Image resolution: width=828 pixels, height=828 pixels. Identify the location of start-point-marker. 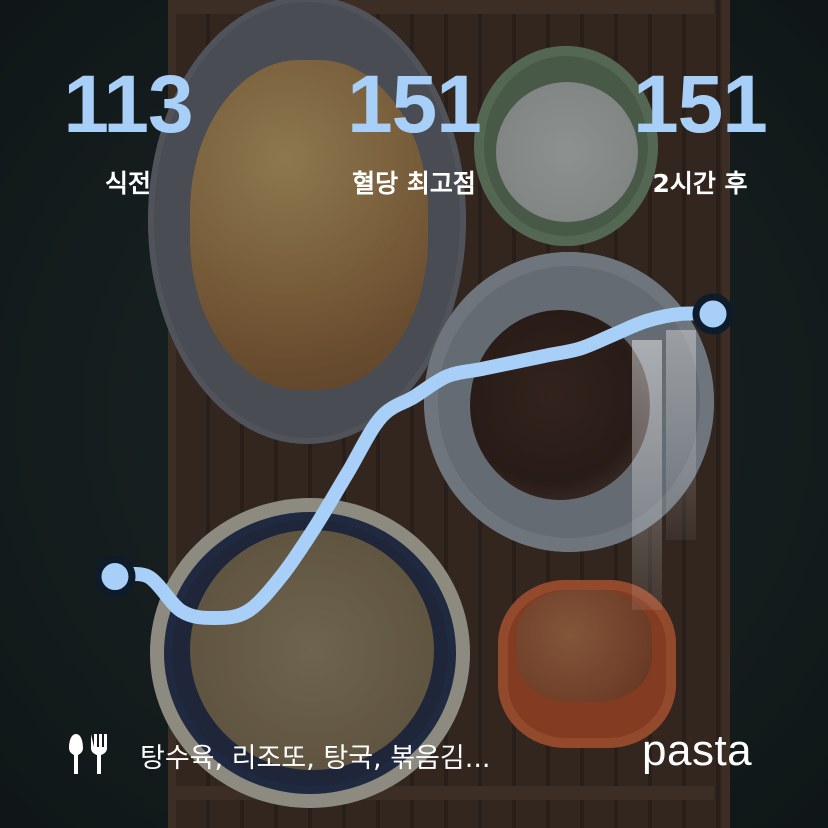
(115, 577).